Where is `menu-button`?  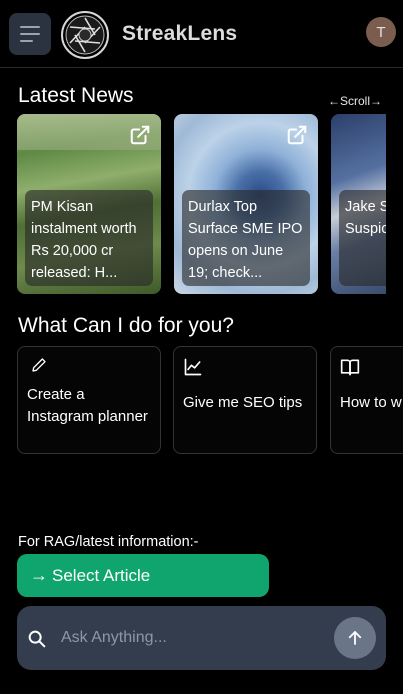 menu-button is located at coordinates (30, 34).